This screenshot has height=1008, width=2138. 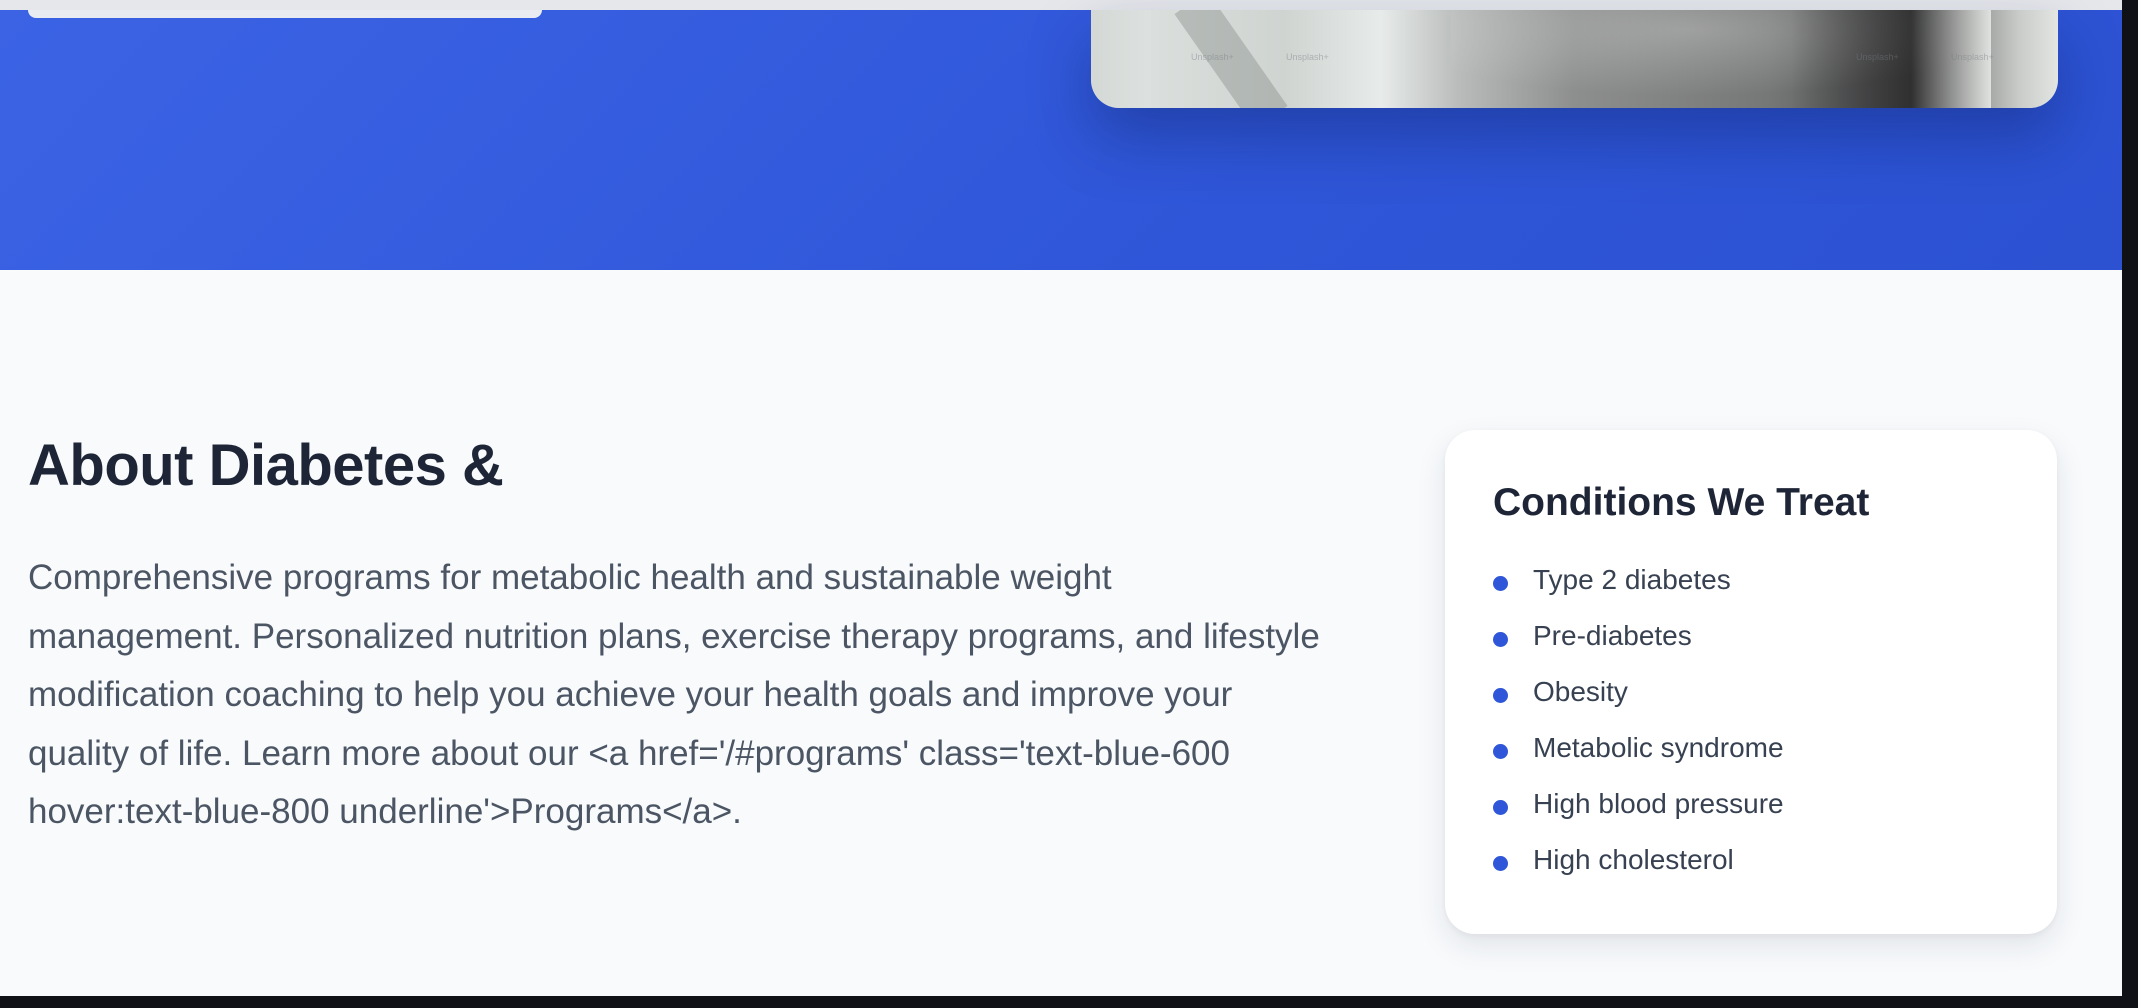 What do you see at coordinates (1069, 1002) in the screenshot?
I see `window-bottom-edge` at bounding box center [1069, 1002].